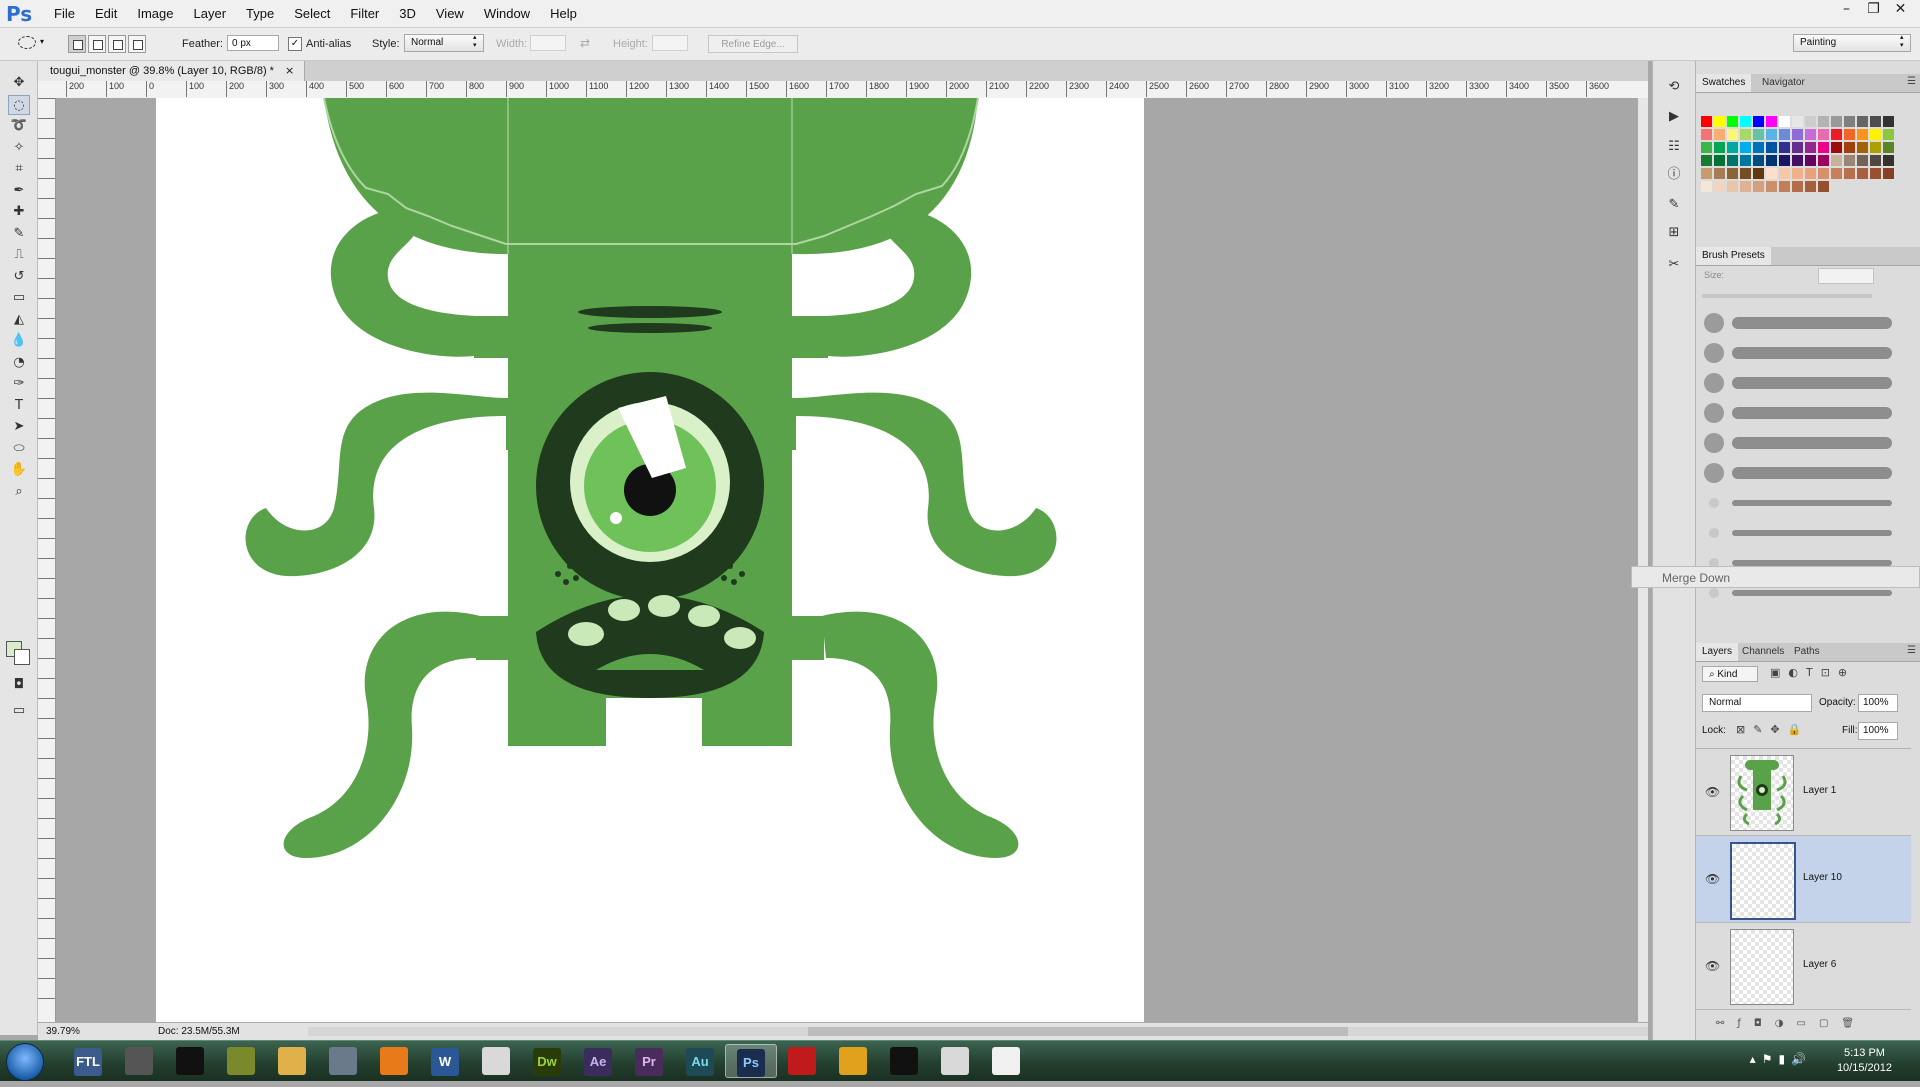 This screenshot has width=1920, height=1087. I want to click on taskbar-app-premiere: Pr, so click(649, 1061).